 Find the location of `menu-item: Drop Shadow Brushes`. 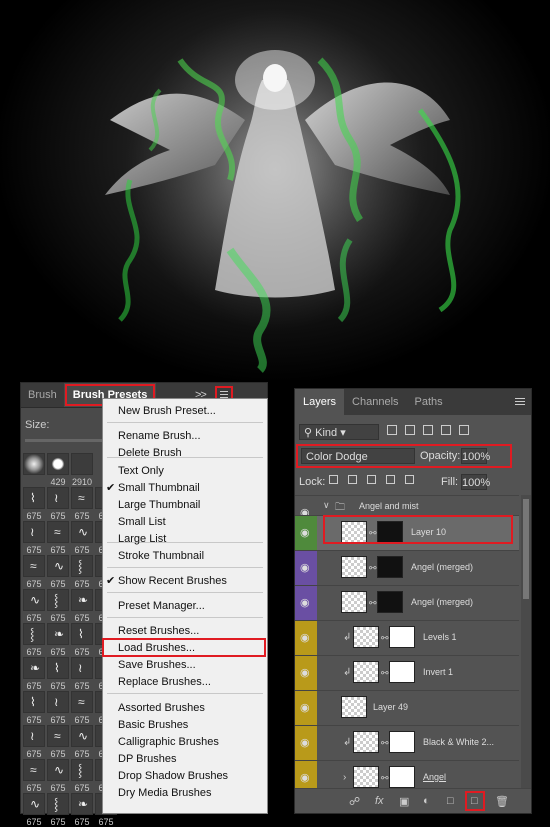

menu-item: Drop Shadow Brushes is located at coordinates (173, 776).